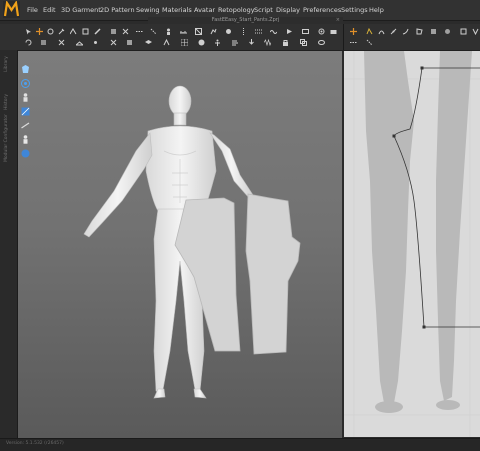 This screenshot has height=451, width=480. Describe the element at coordinates (9, 245) in the screenshot. I see `left-side-panel: Library History Modular Configurator` at that location.